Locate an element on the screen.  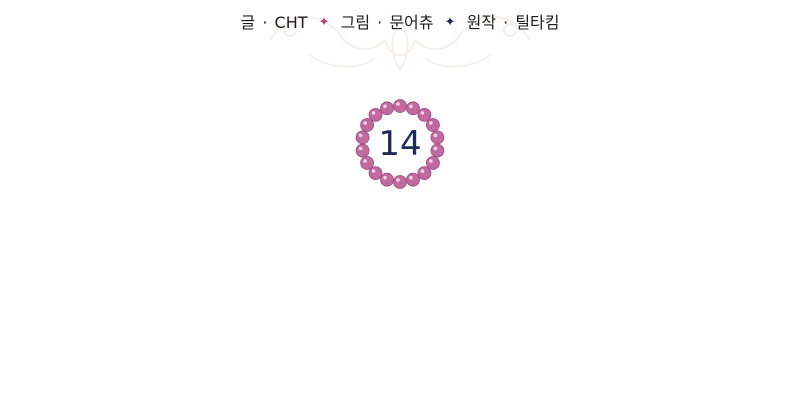
chapter-badge: 14 is located at coordinates (400, 144).